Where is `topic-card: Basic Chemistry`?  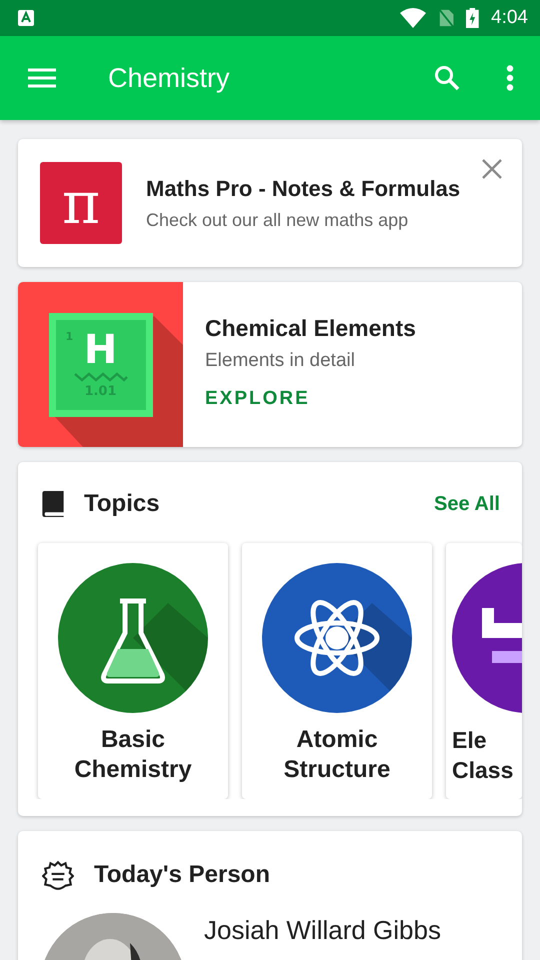 topic-card: Basic Chemistry is located at coordinates (133, 671).